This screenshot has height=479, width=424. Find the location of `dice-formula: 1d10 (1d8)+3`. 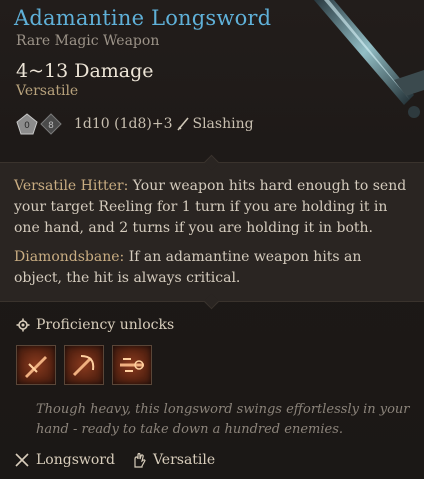

dice-formula: 1d10 (1d8)+3 is located at coordinates (123, 124).